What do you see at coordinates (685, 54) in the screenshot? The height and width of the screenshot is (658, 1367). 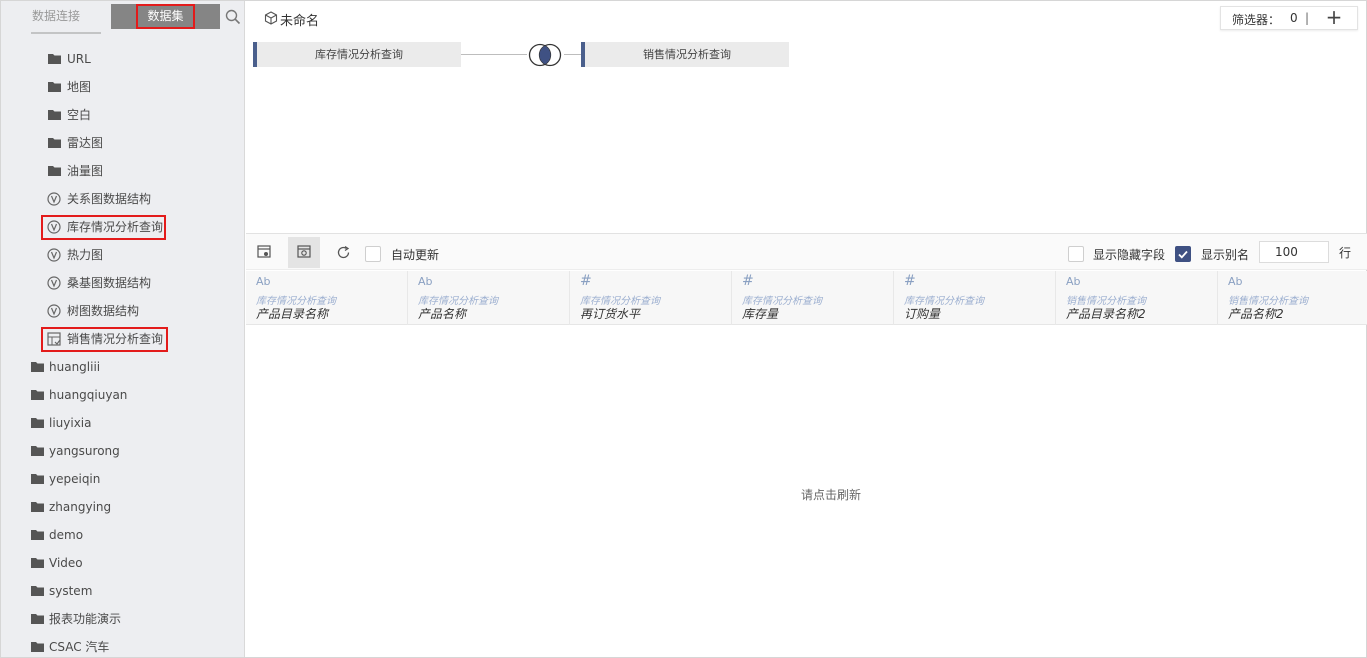 I see `join-right-table: 销售情况分析查询` at bounding box center [685, 54].